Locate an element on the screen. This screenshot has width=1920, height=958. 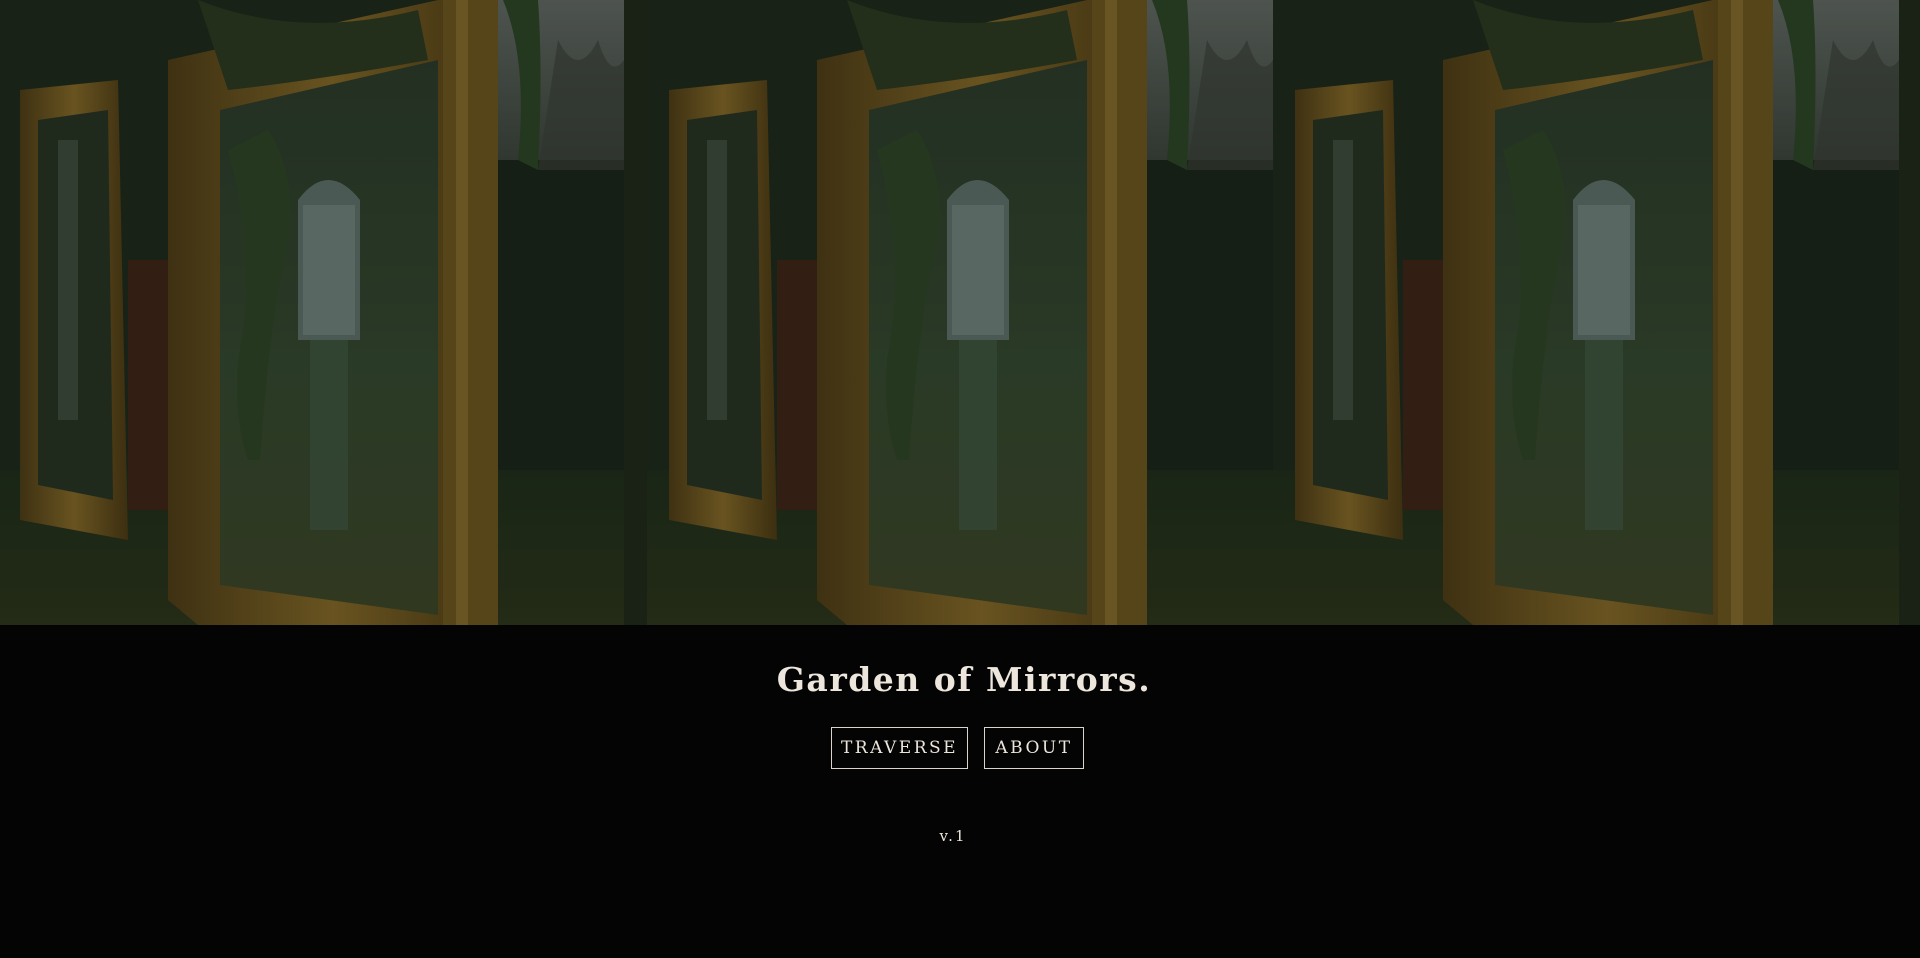
version-label: v.1 is located at coordinates (953, 836).